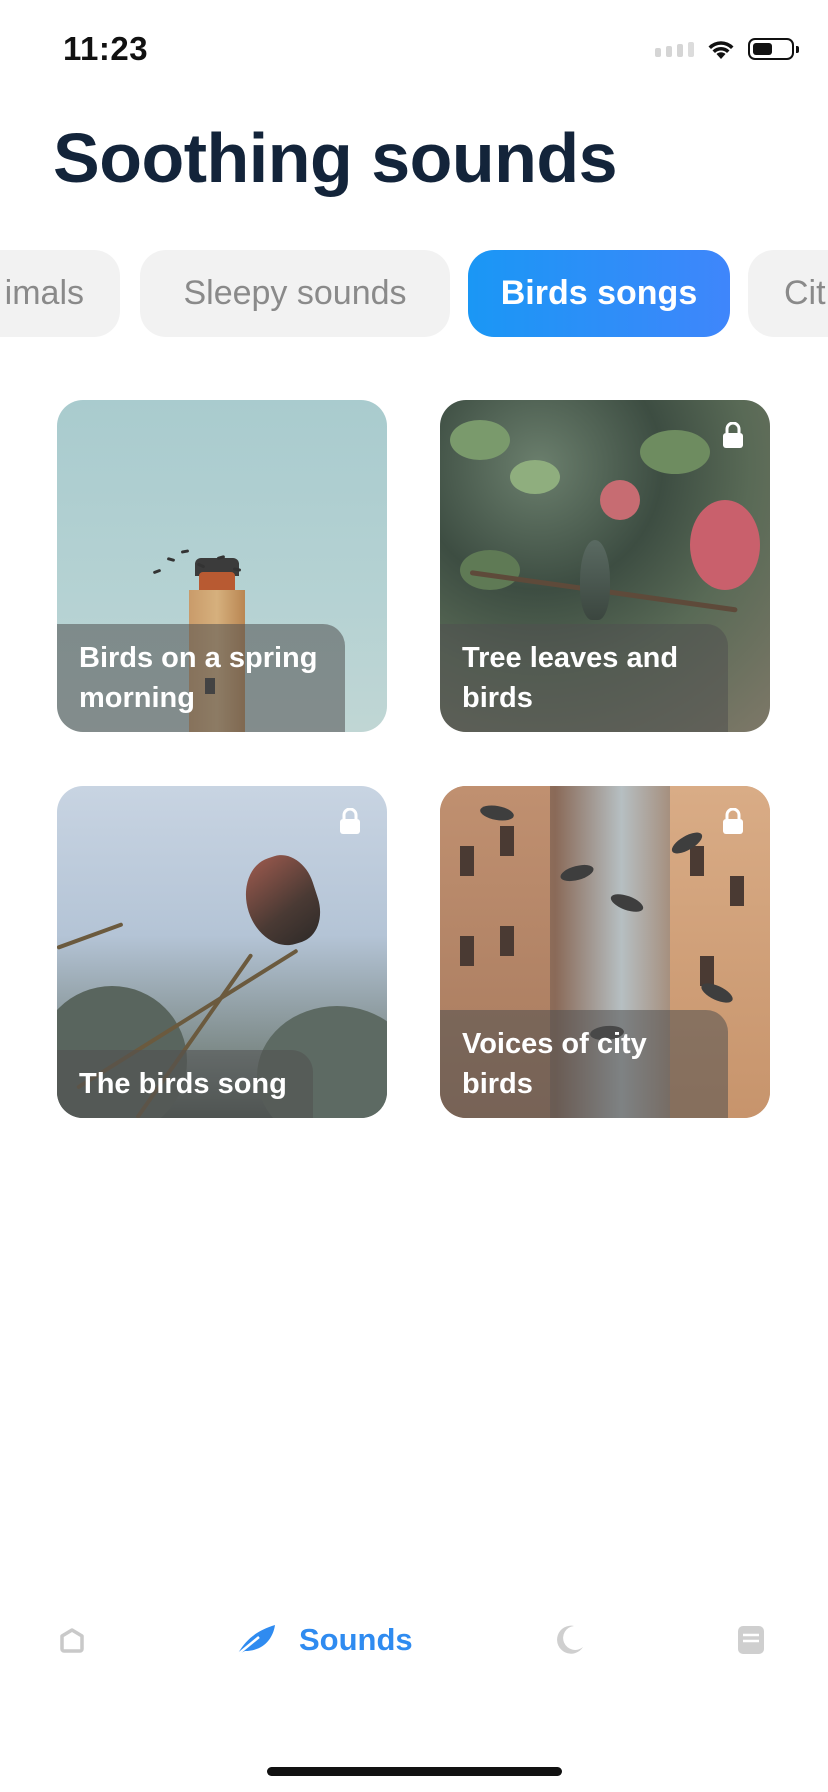 This screenshot has height=1792, width=828. I want to click on sound-card-city-birds: Voices of city birds, so click(605, 952).